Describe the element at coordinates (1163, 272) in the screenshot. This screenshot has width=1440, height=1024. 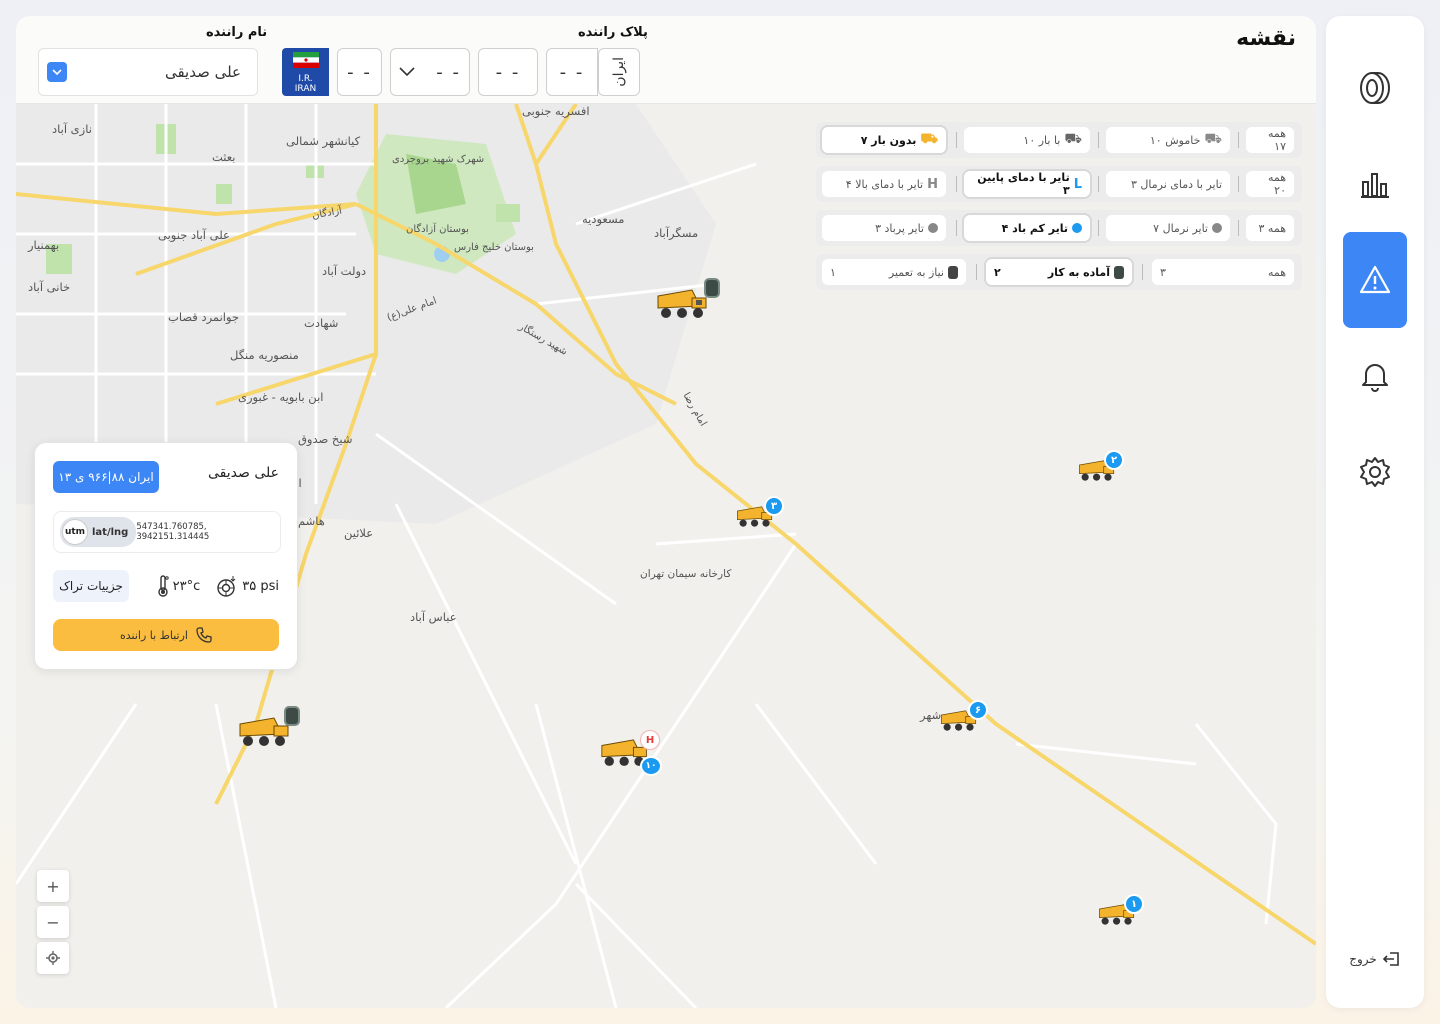
I see `filter-status-all-count: ۳` at that location.